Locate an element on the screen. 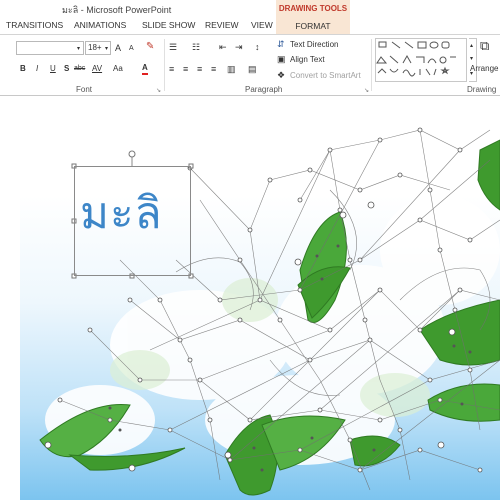  rotate-handle is located at coordinates (132, 154).